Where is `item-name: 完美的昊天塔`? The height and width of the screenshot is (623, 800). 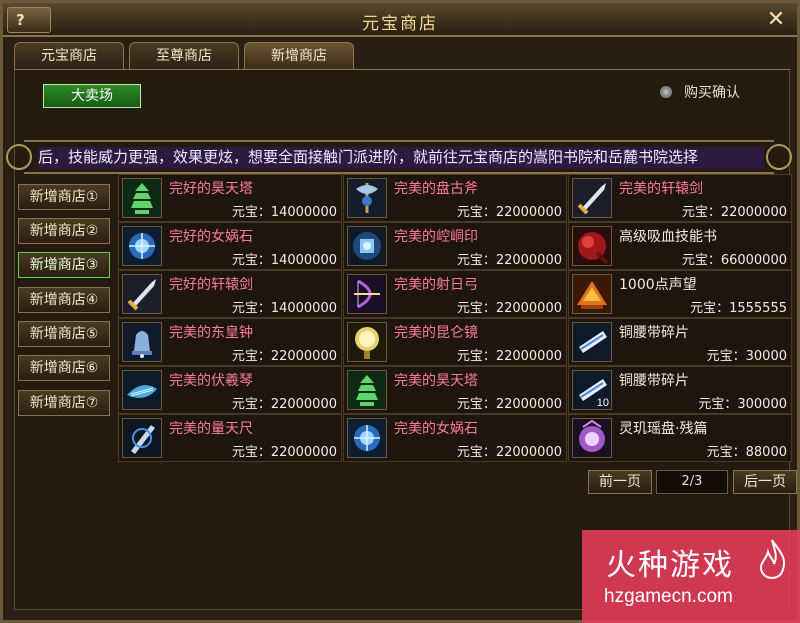 item-name: 完美的昊天塔 is located at coordinates (436, 381).